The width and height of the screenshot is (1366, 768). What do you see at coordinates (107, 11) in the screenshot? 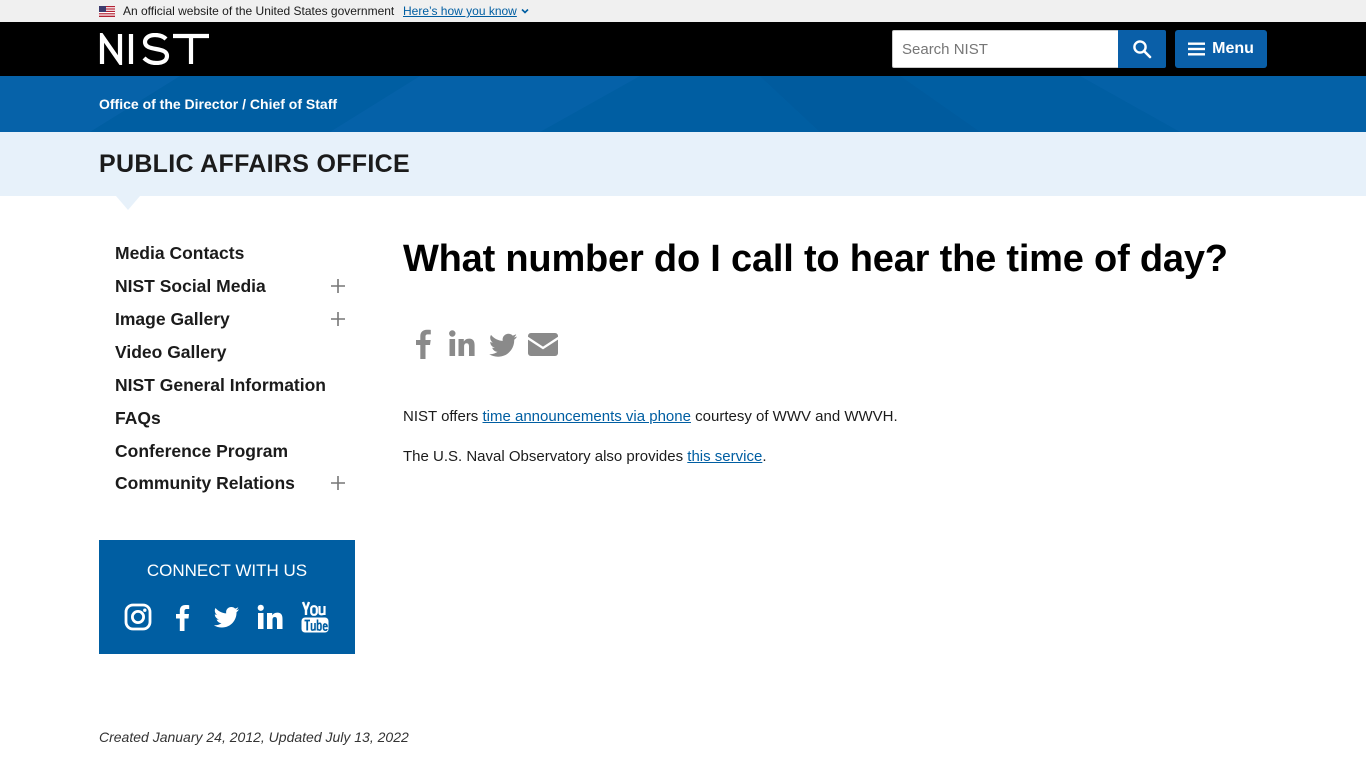
I see `us-flag-icon` at bounding box center [107, 11].